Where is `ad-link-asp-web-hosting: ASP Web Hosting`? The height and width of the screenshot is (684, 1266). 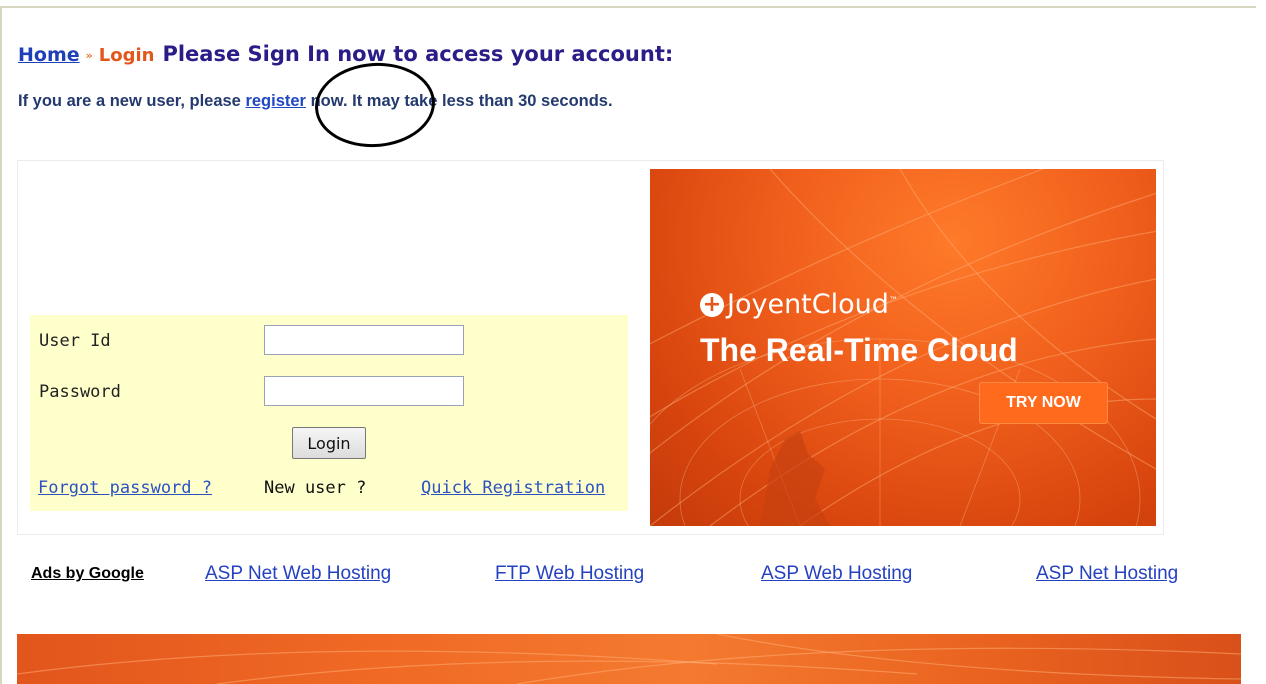
ad-link-asp-web-hosting: ASP Web Hosting is located at coordinates (836, 574).